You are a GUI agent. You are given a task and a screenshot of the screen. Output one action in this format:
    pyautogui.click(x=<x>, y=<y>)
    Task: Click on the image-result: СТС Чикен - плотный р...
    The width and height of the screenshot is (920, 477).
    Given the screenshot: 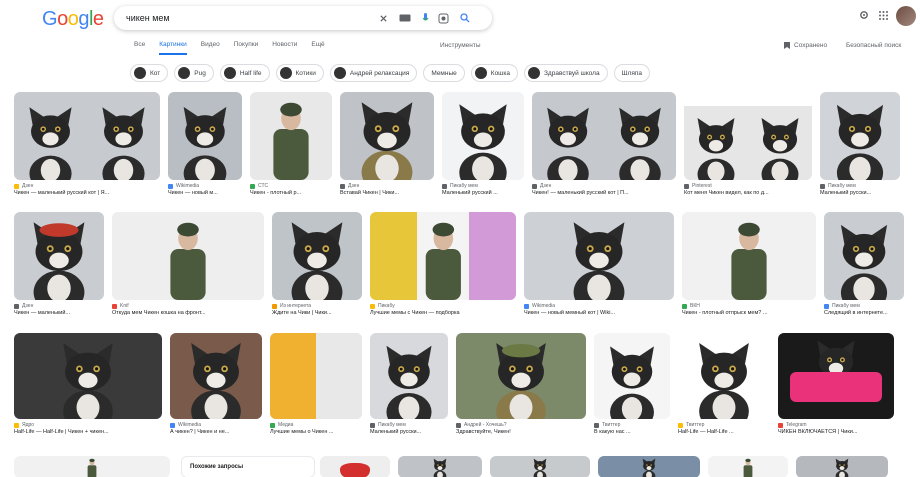 What is the action you would take?
    pyautogui.click(x=291, y=144)
    